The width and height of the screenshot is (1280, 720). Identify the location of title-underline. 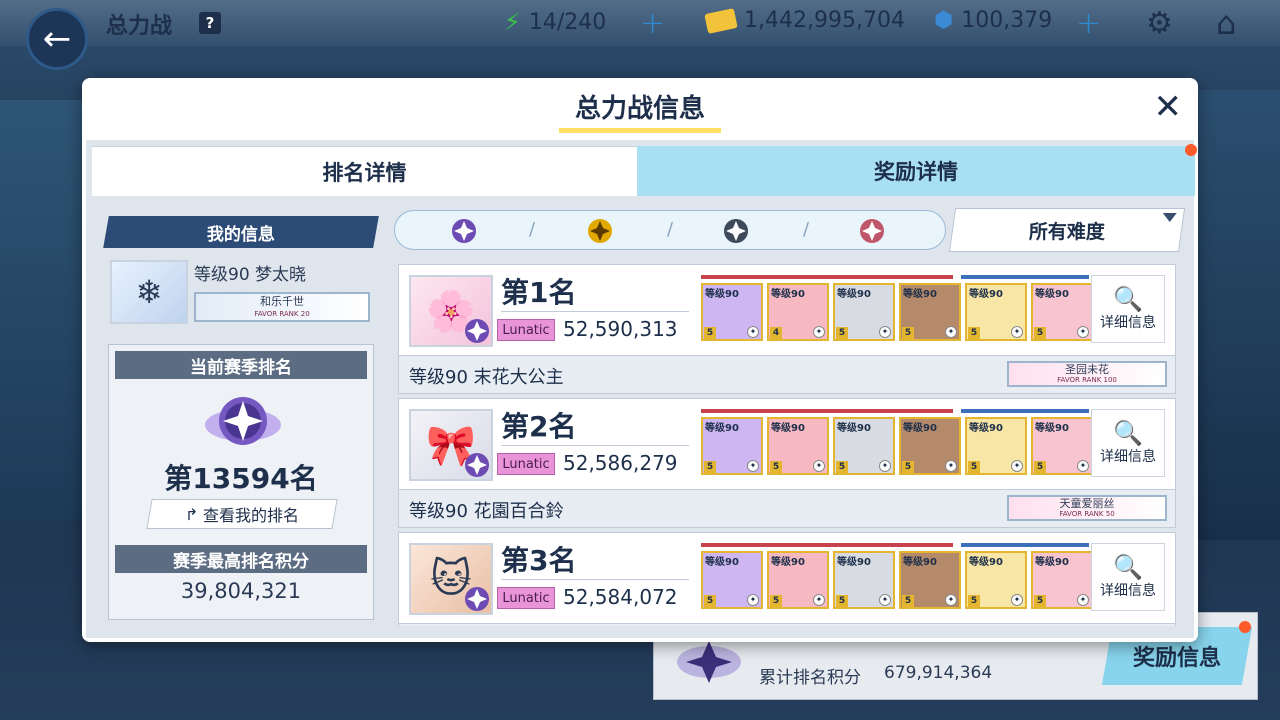
(640, 130).